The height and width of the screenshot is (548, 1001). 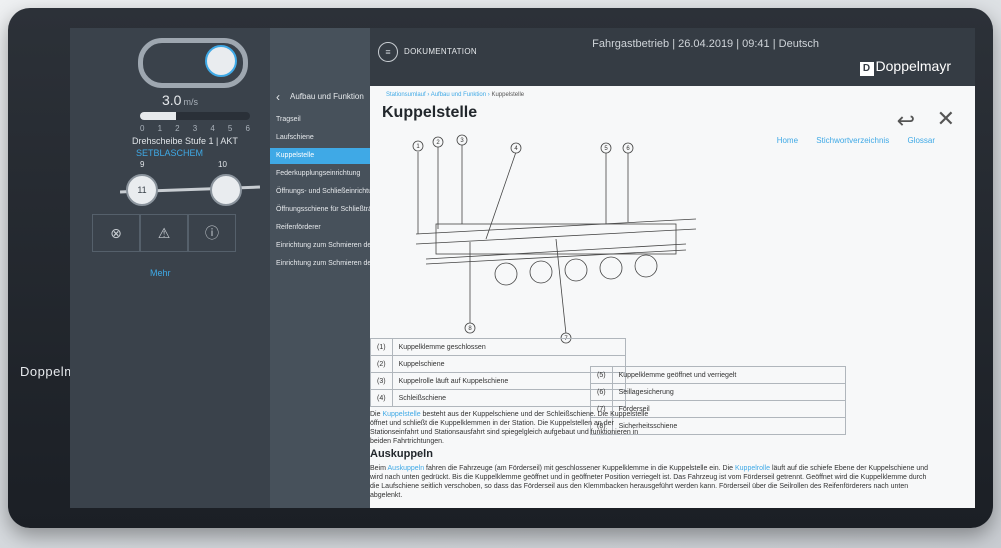 I want to click on status-line: Drehscheibe Stufe 1 | AKT, so click(x=185, y=141).